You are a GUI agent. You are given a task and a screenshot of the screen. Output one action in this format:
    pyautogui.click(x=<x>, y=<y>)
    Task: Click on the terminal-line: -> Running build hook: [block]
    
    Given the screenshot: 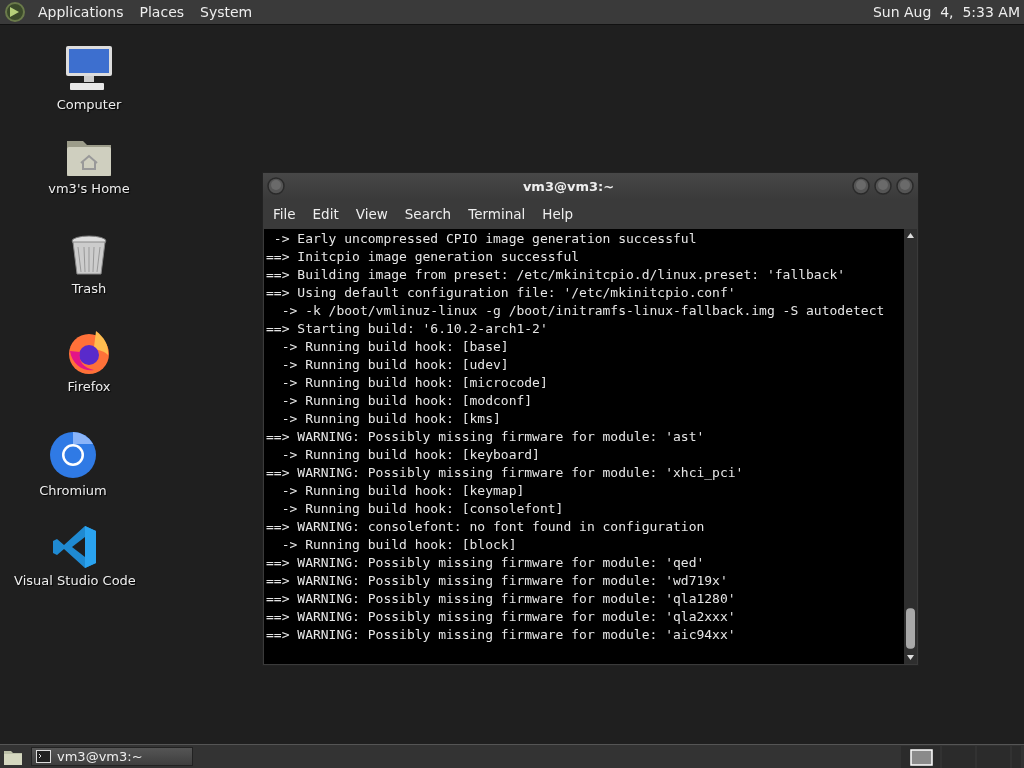 What is the action you would take?
    pyautogui.click(x=399, y=545)
    